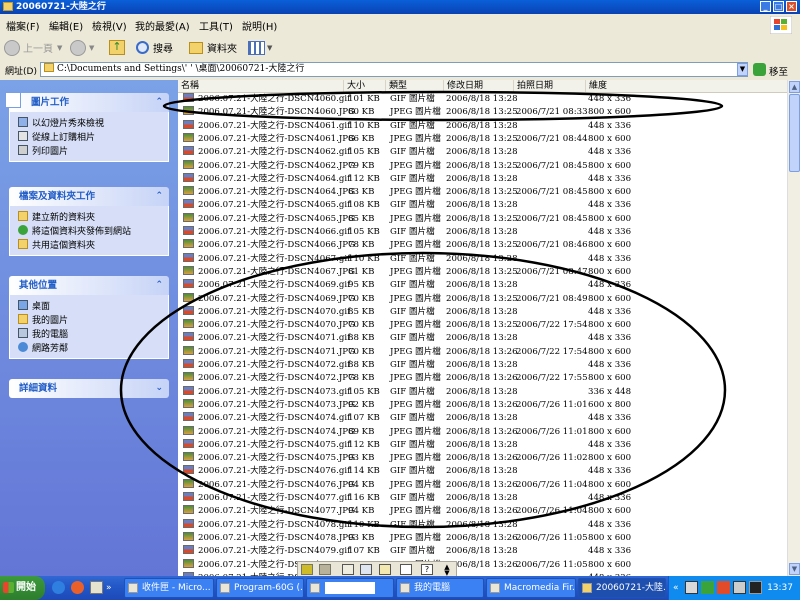 The height and width of the screenshot is (600, 800). What do you see at coordinates (8, 587) in the screenshot?
I see `windows-logo-icon` at bounding box center [8, 587].